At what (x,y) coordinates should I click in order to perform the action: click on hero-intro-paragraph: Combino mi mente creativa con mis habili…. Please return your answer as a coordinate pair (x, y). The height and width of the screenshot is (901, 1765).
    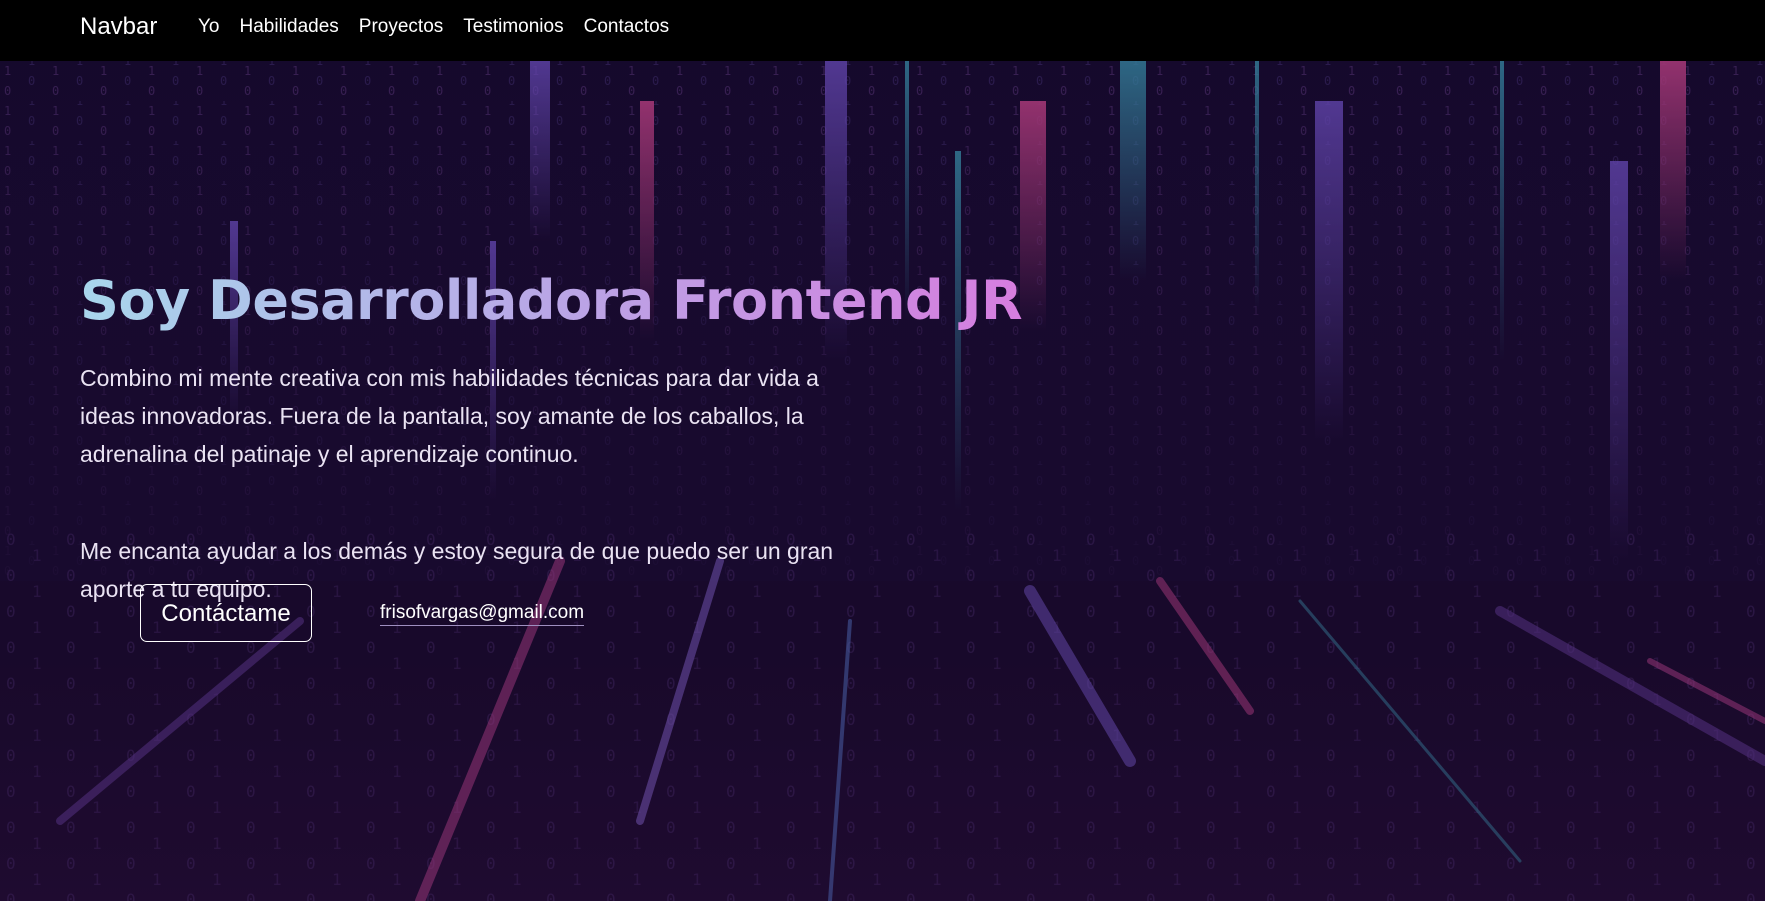
    Looking at the image, I should click on (449, 416).